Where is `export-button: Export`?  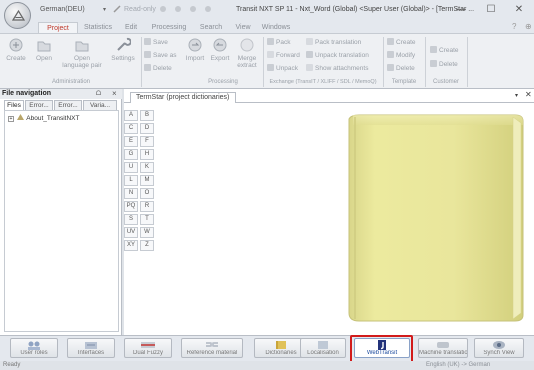 export-button: Export is located at coordinates (220, 57).